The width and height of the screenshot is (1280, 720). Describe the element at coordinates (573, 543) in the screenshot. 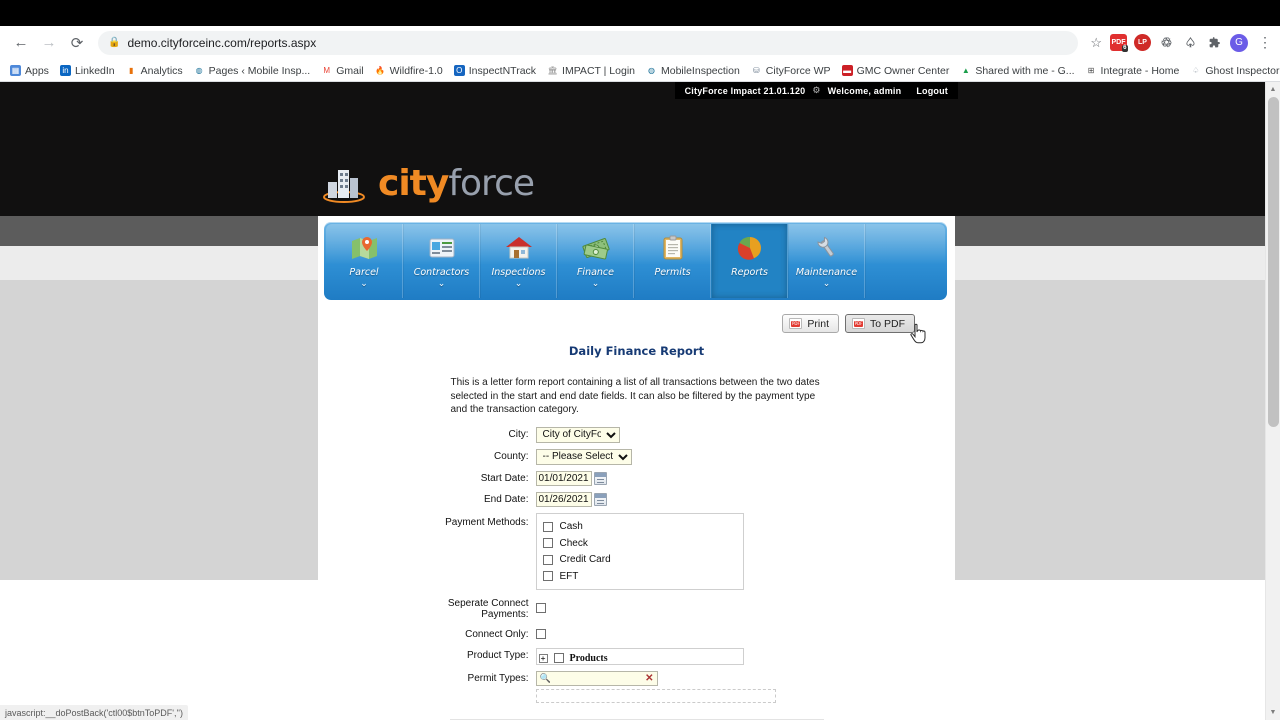

I see `checkbox-label: Check` at that location.